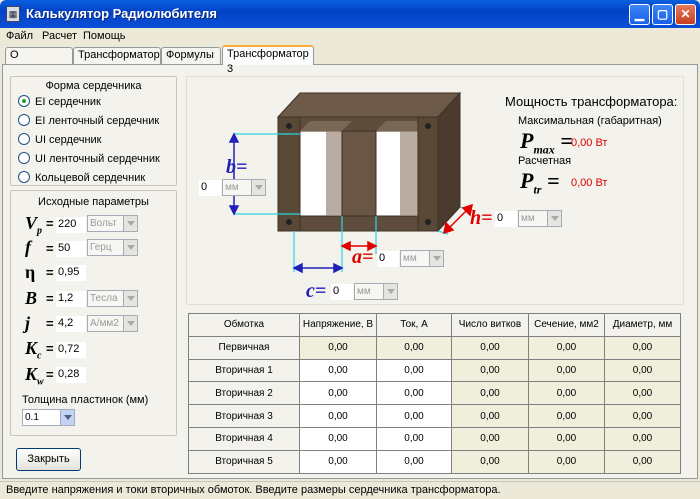  I want to click on core-shape-title: Форма сердечника, so click(93, 86).